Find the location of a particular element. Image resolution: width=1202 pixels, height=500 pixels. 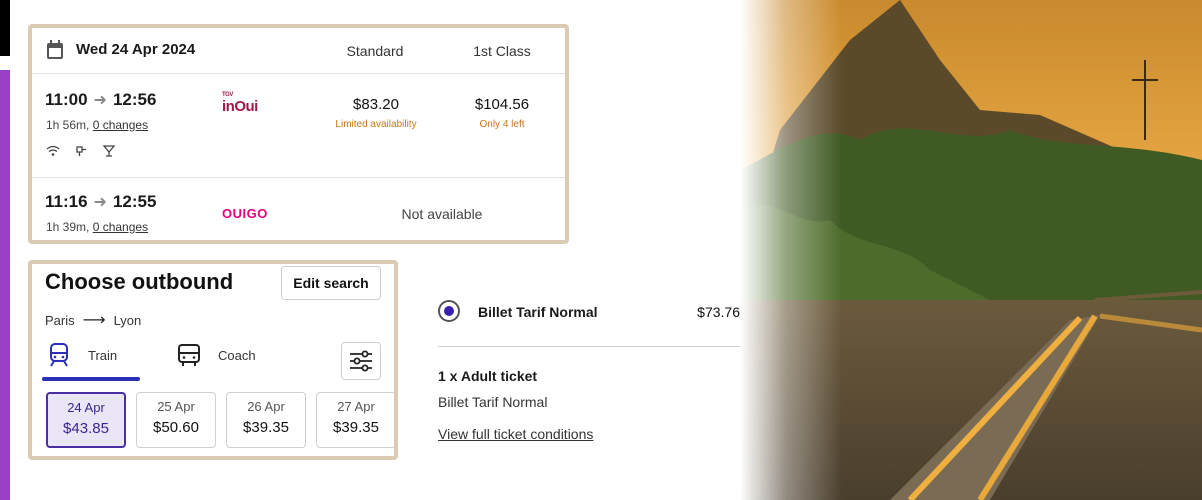

departure-time: 11:00 is located at coordinates (66, 99).